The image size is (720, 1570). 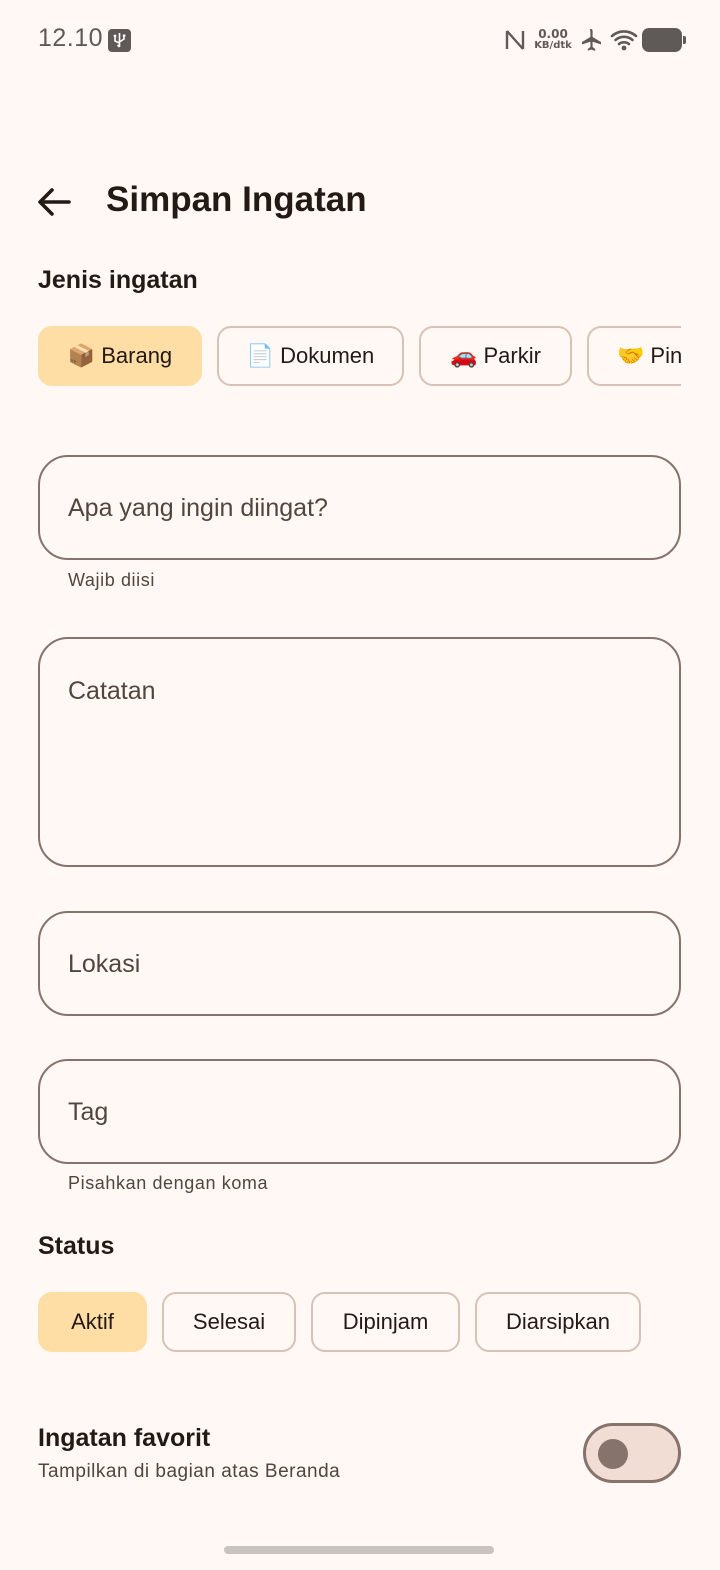 I want to click on chip-label: Parkir, so click(x=512, y=355).